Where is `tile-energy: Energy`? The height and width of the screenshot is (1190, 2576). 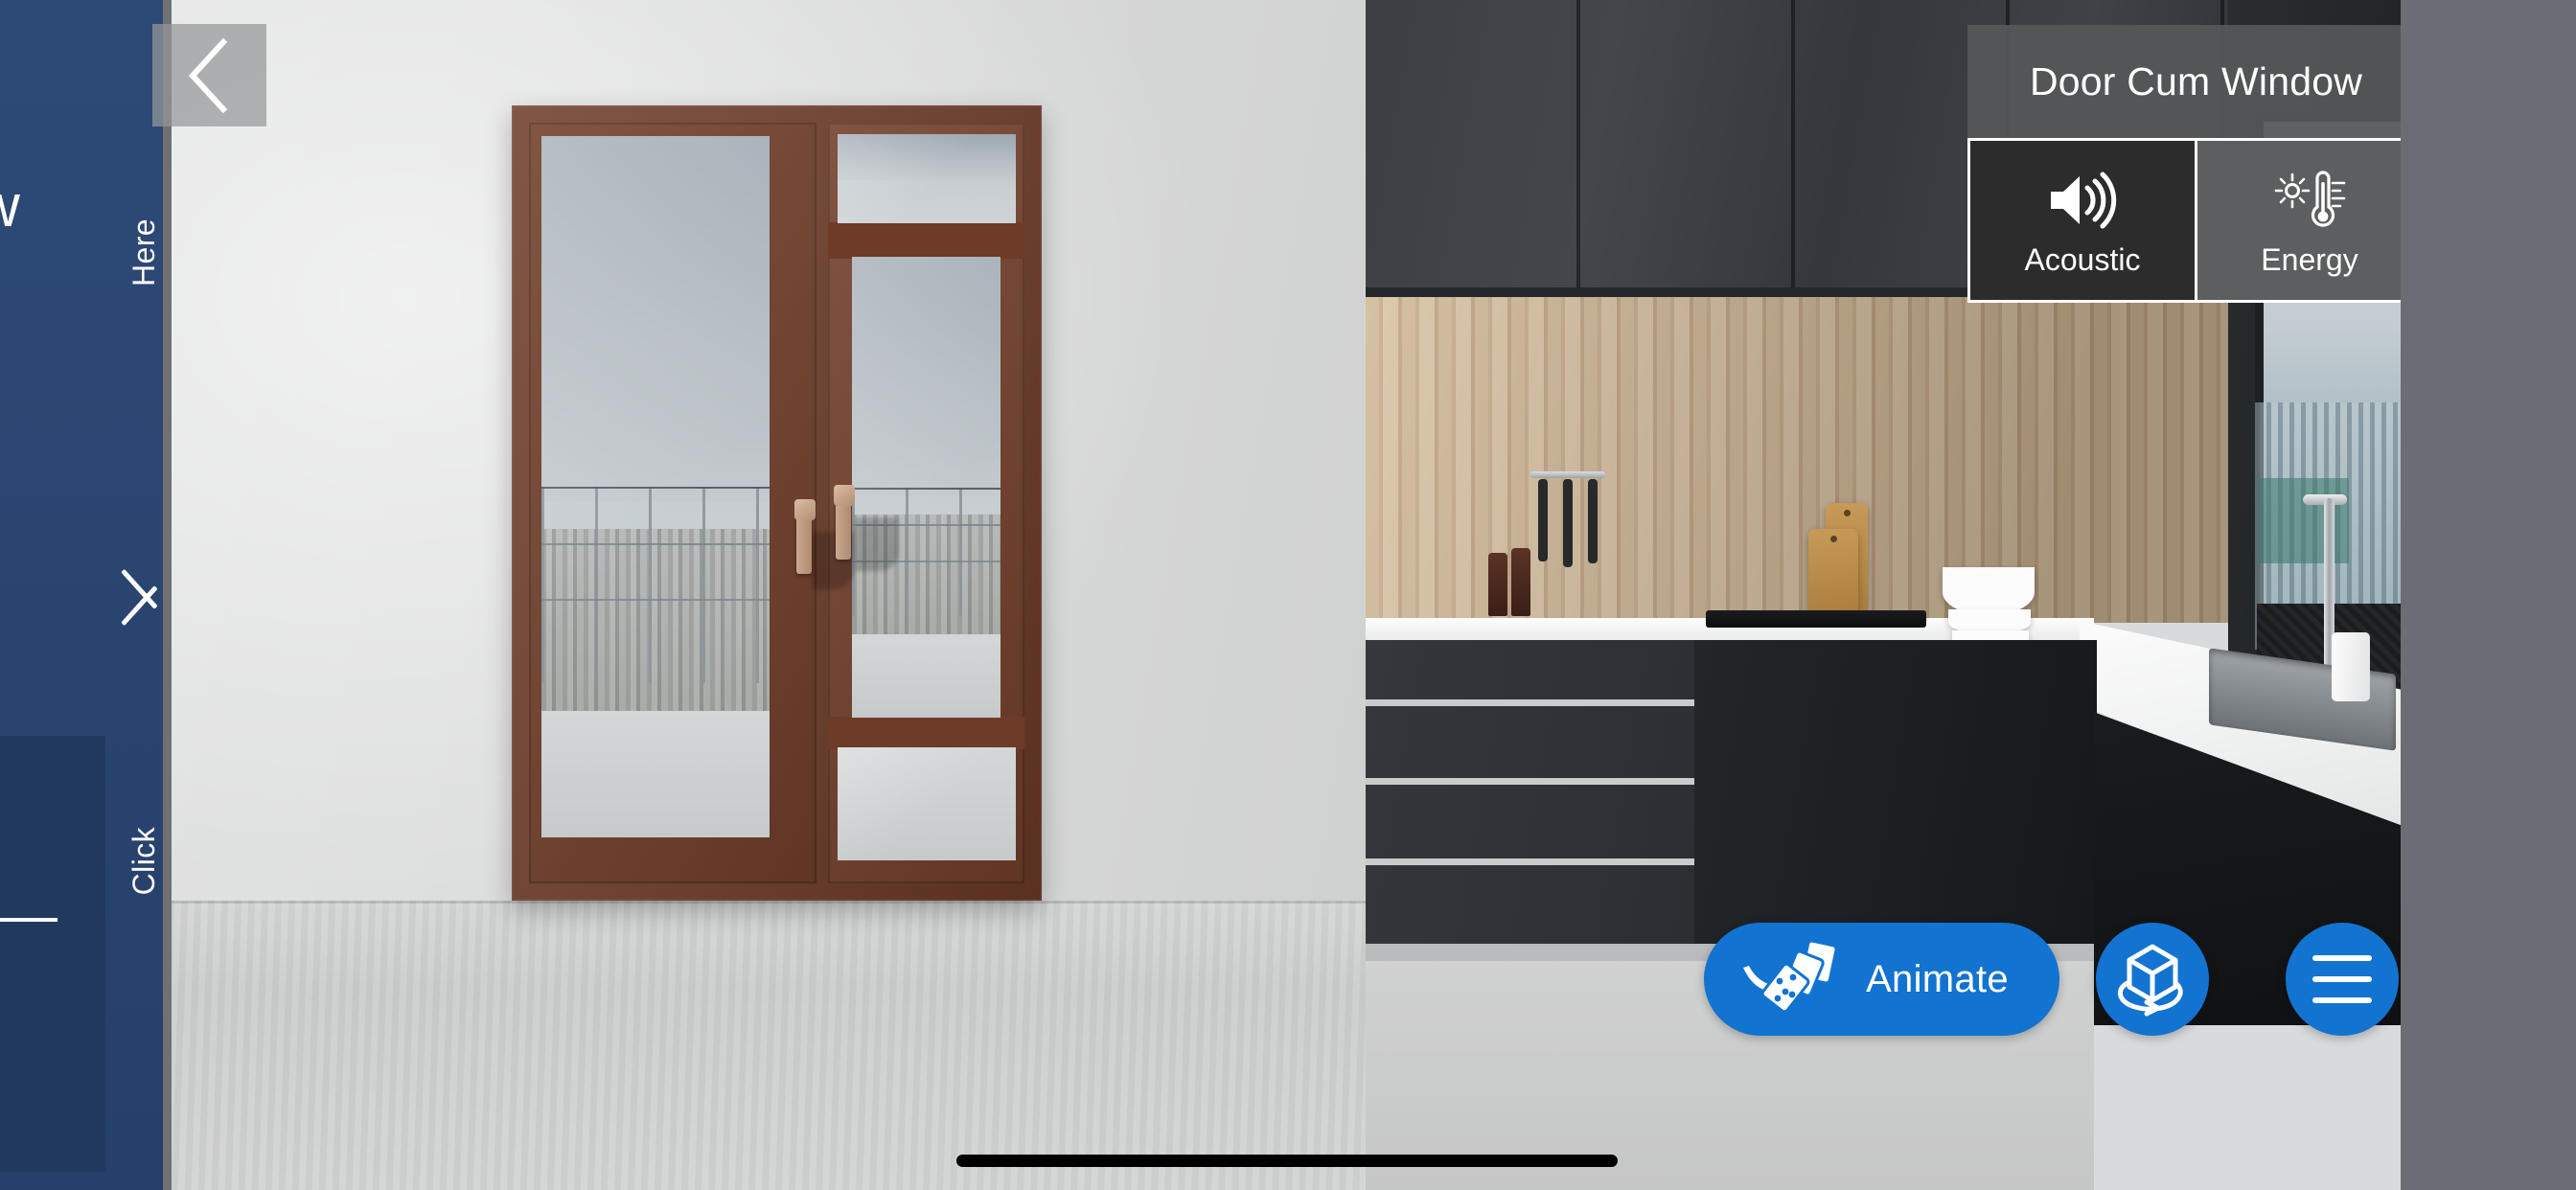 tile-energy: Energy is located at coordinates (2299, 221).